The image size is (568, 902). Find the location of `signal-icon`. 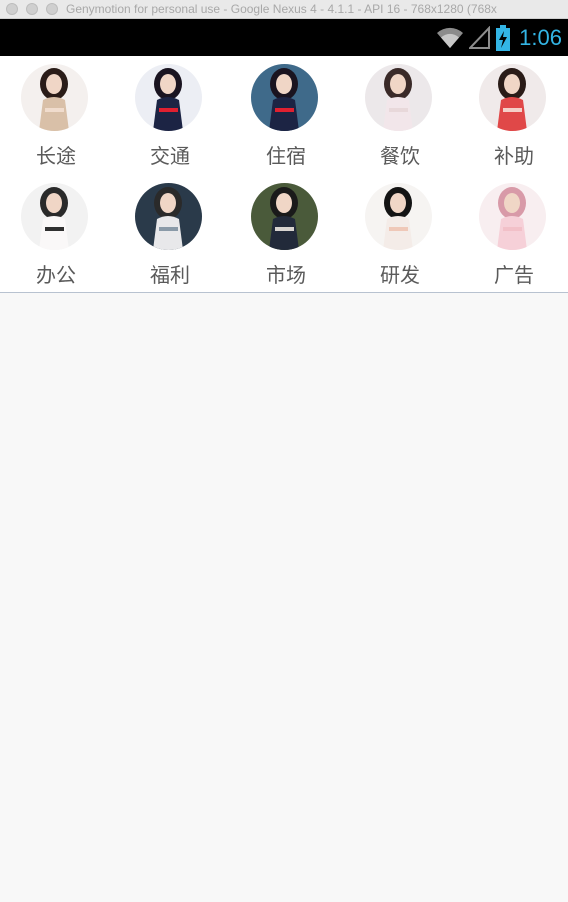

signal-icon is located at coordinates (480, 37).